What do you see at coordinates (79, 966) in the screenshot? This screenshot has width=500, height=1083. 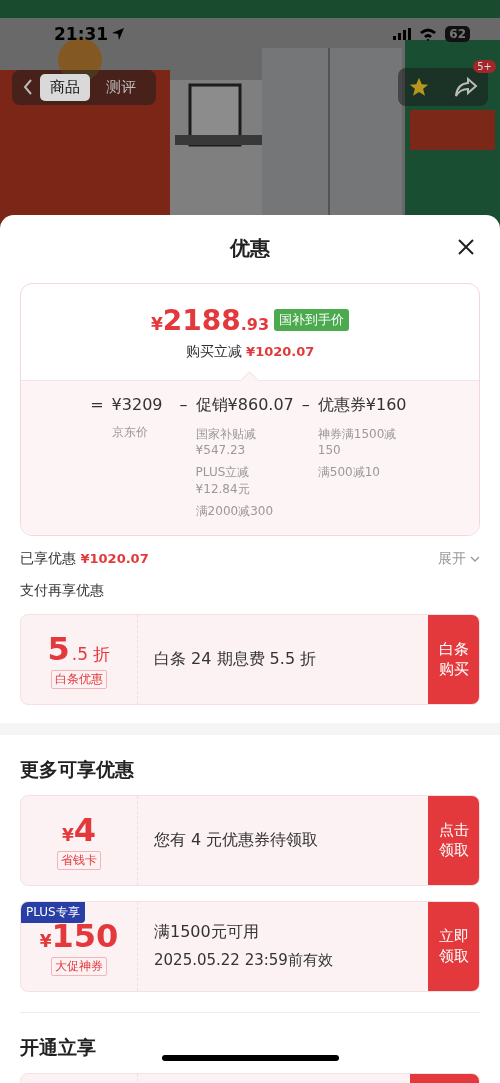 I see `coupon-tag: 大促神券` at bounding box center [79, 966].